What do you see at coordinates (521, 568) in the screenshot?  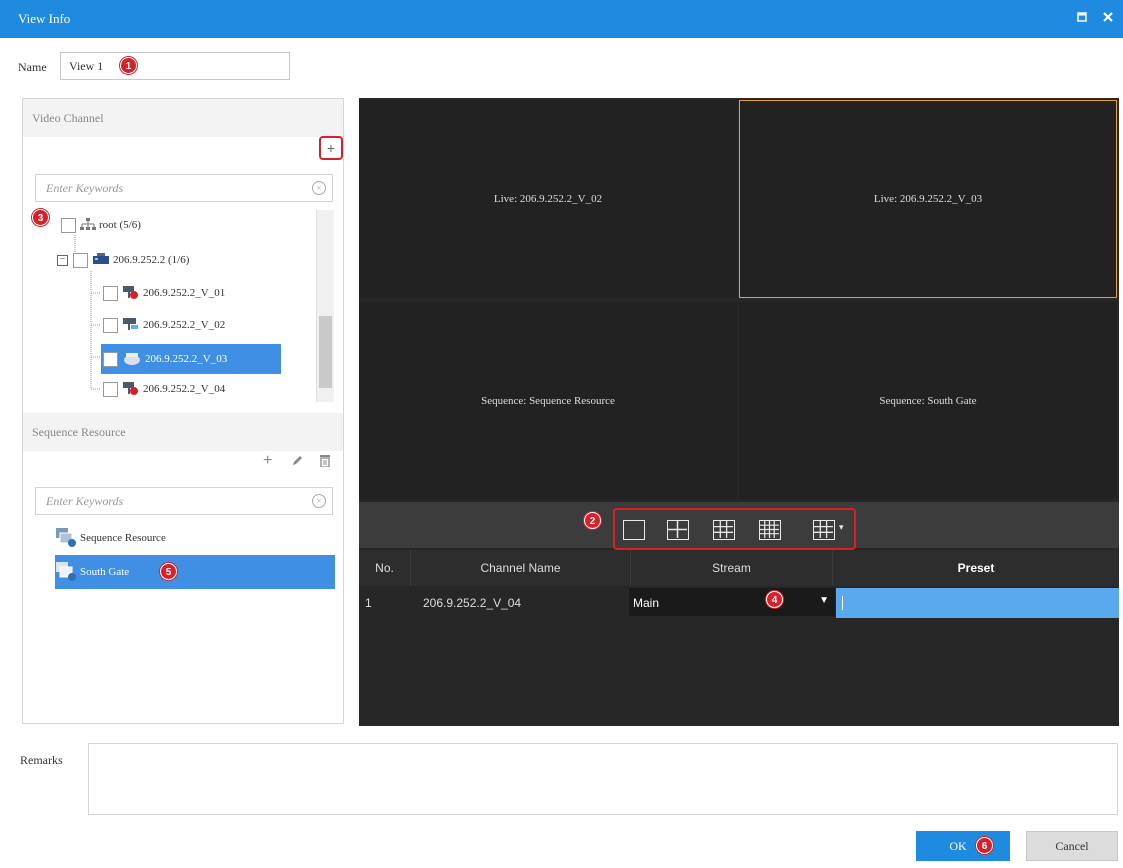 I see `col-channel-name: Channel Name` at bounding box center [521, 568].